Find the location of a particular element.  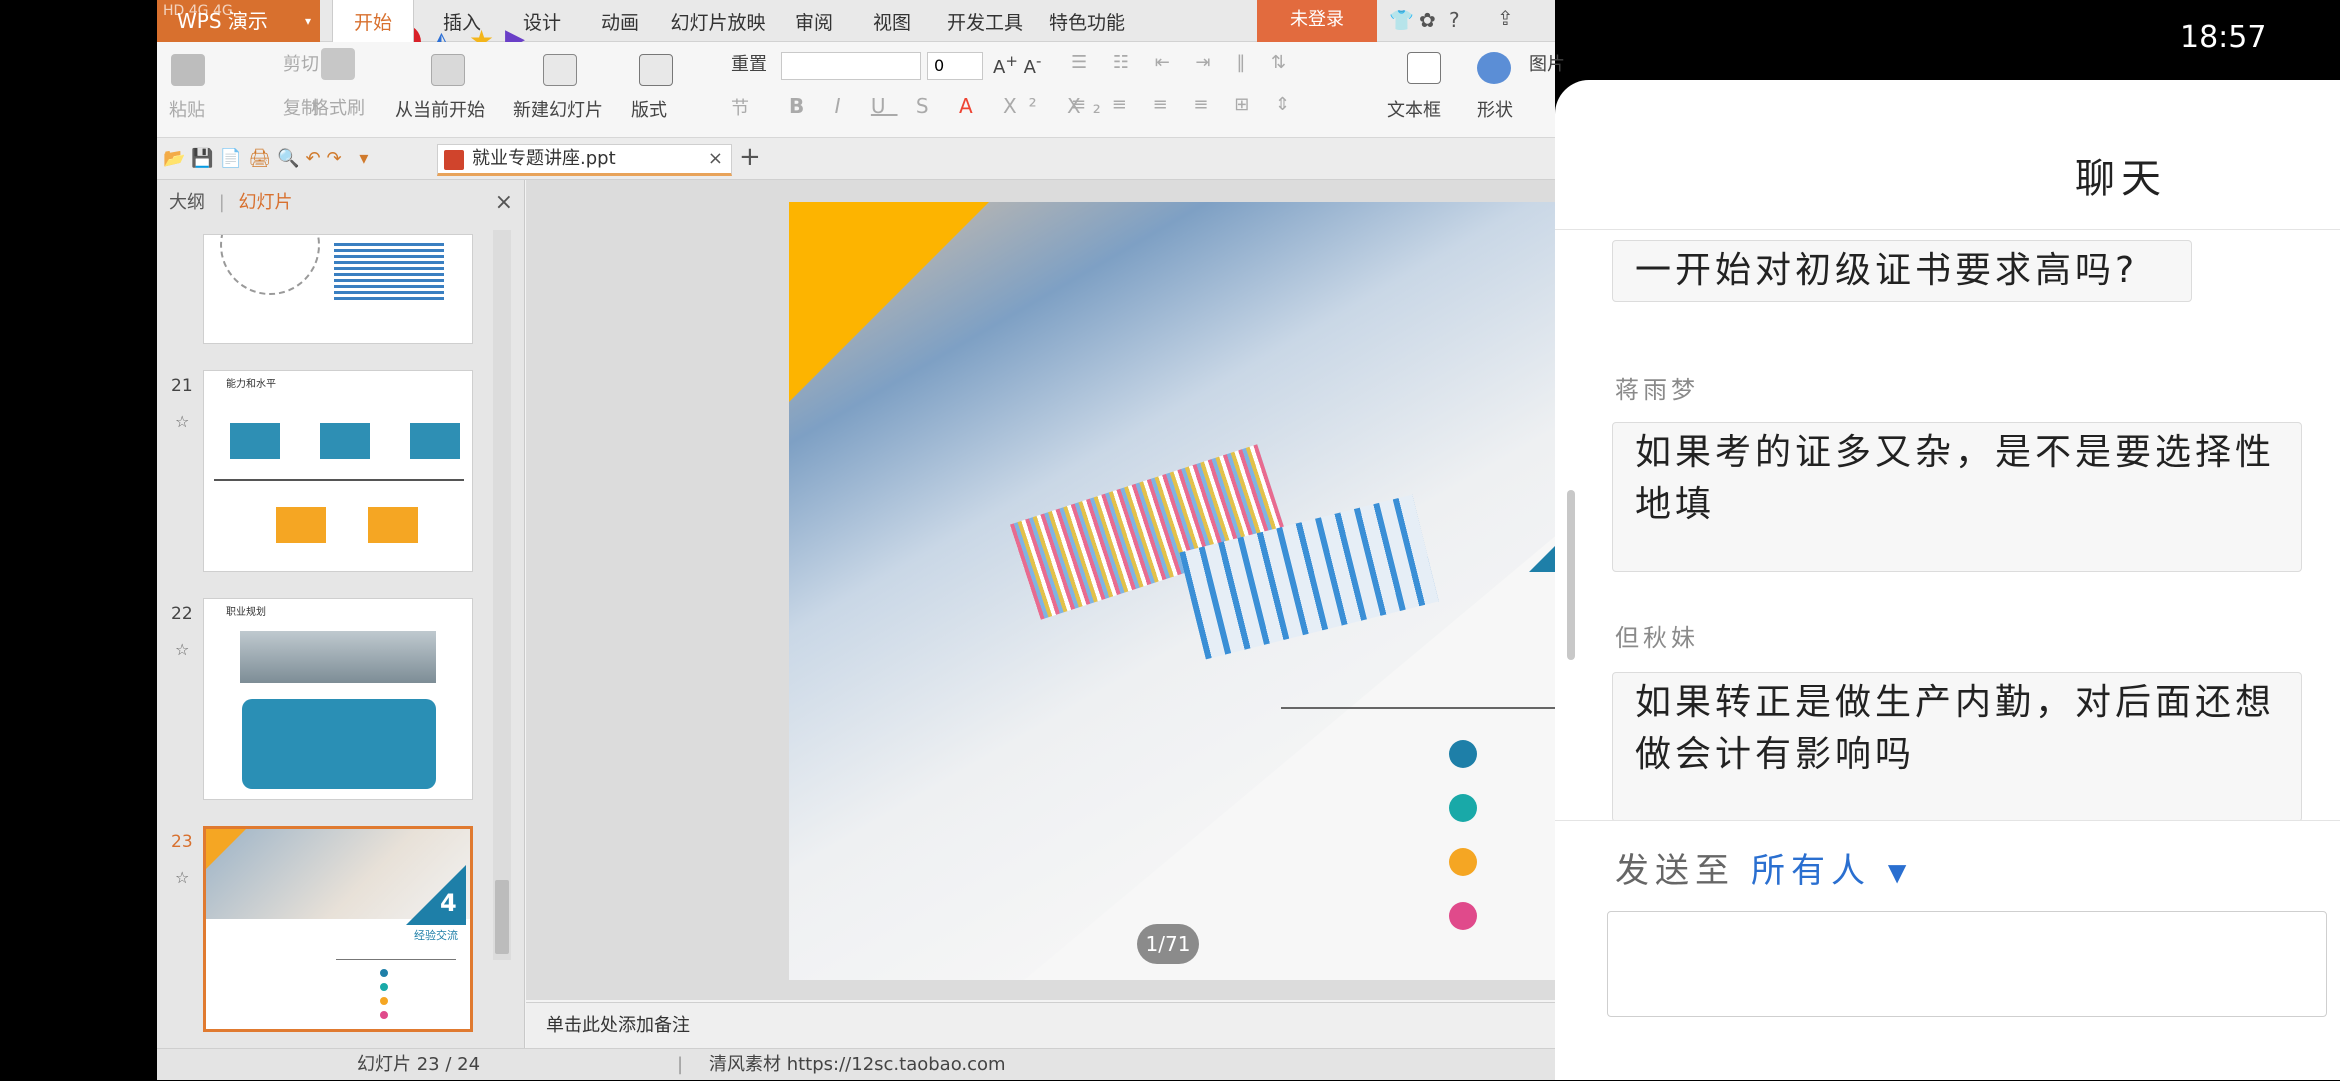

panel-scroll-thumb is located at coordinates (502, 917).